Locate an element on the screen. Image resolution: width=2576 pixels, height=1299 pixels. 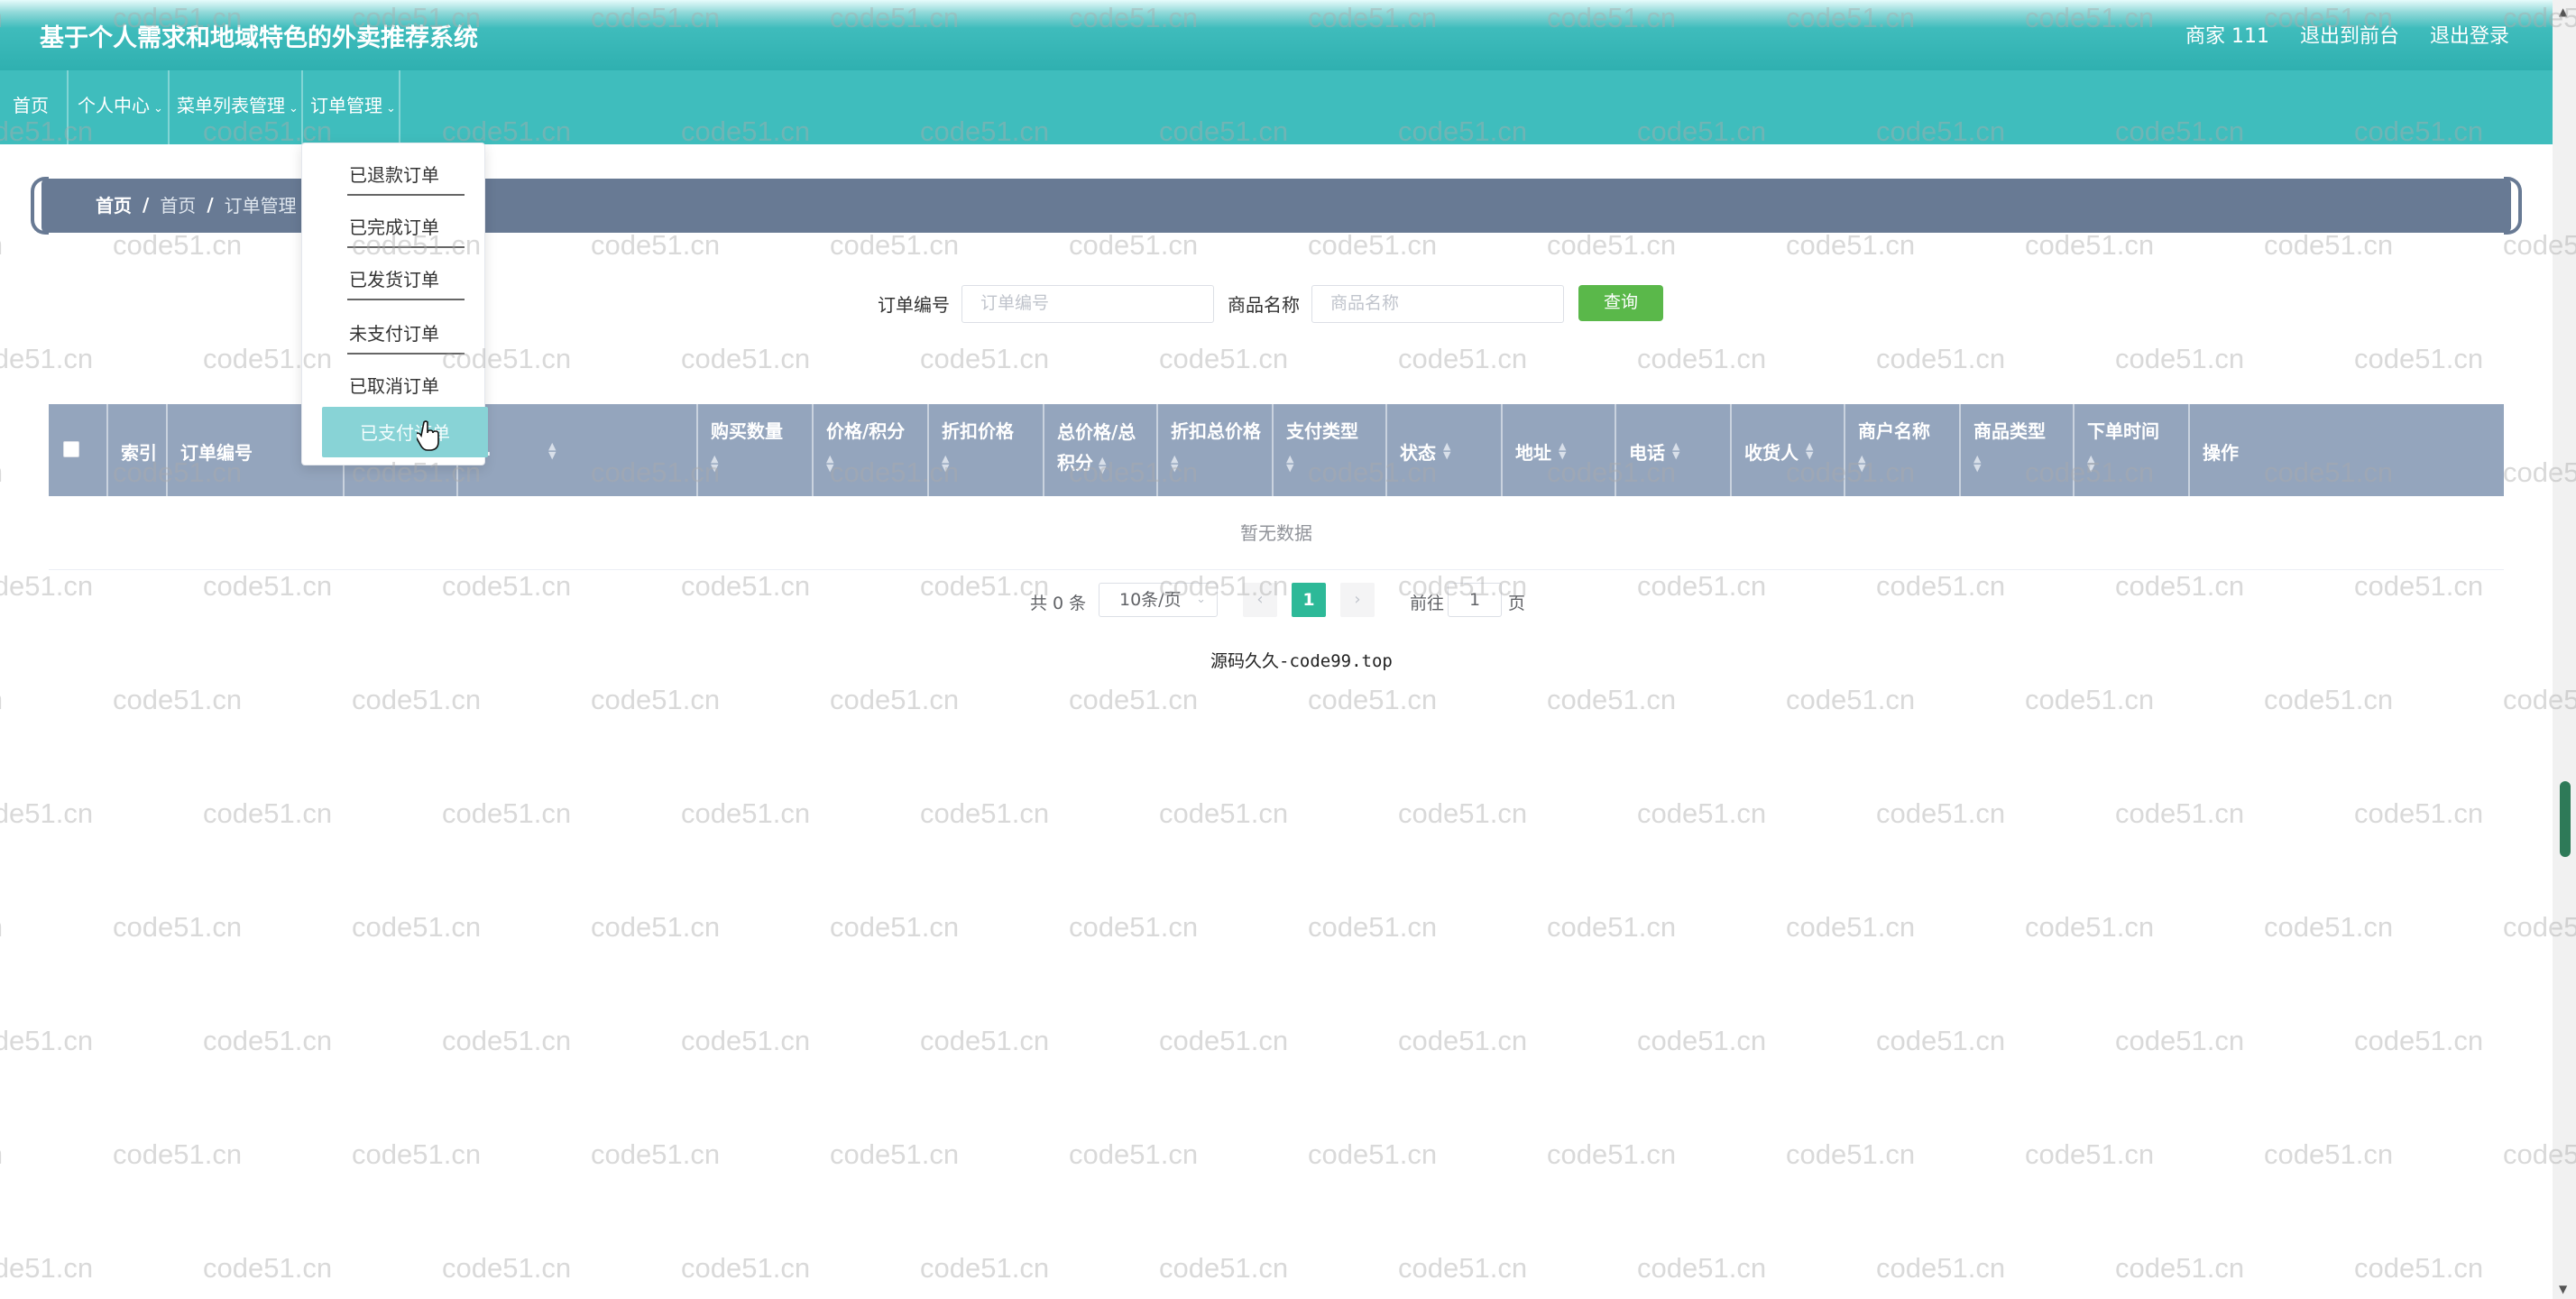
nav-item-profile: 个人中心 ⌄ is located at coordinates (121, 107).